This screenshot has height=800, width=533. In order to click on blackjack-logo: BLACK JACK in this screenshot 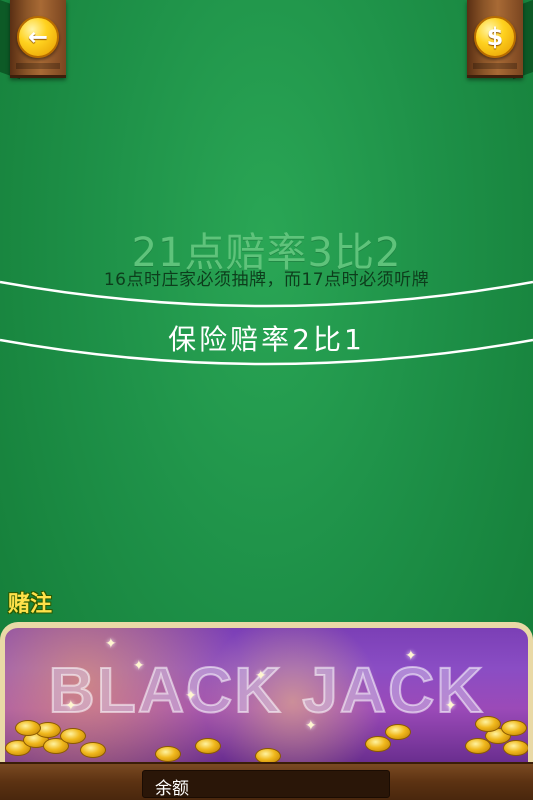, I will do `click(266, 690)`.